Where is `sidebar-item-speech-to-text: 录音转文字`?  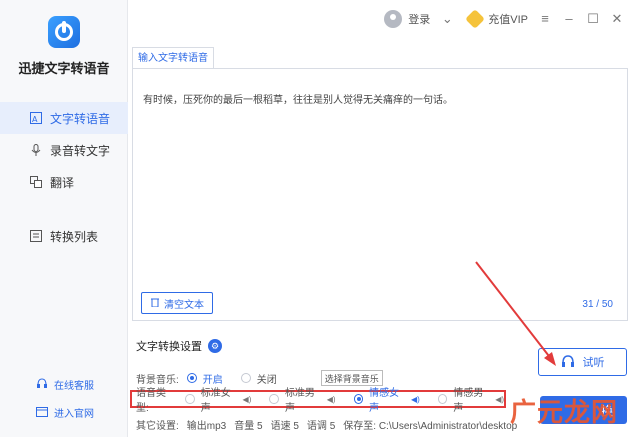
sidebar-item-speech-to-text: 录音转文字 is located at coordinates (64, 150).